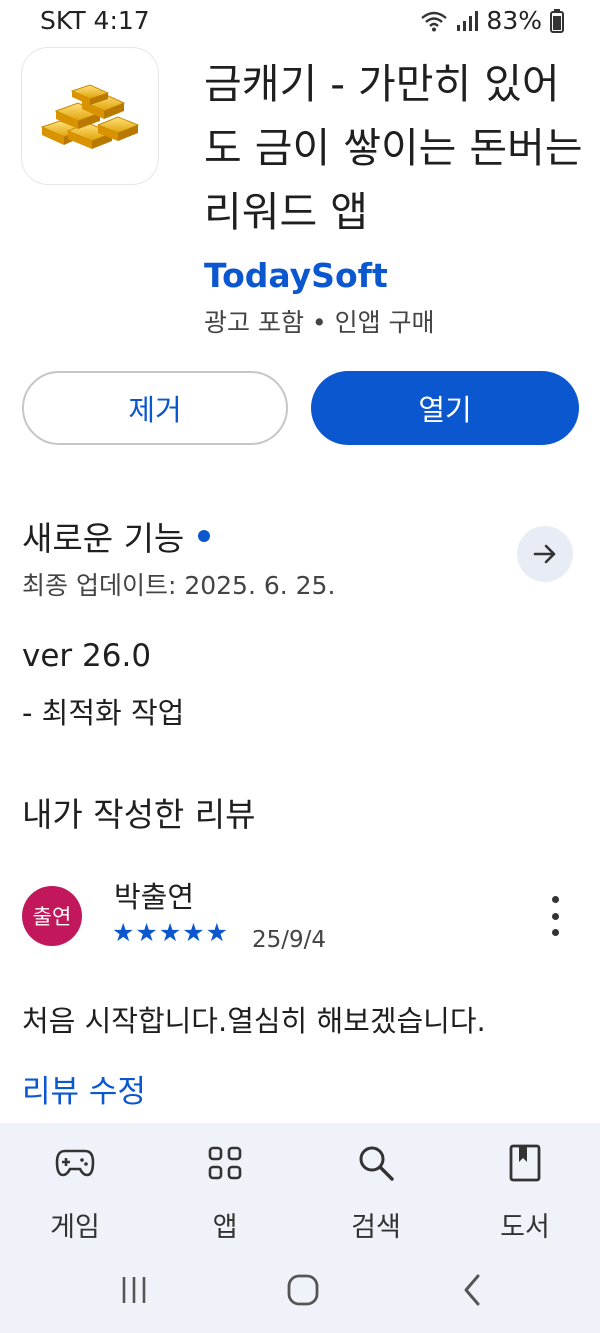 This screenshot has width=600, height=1333. What do you see at coordinates (103, 713) in the screenshot?
I see `whats-new-description: - 최적화 작업` at bounding box center [103, 713].